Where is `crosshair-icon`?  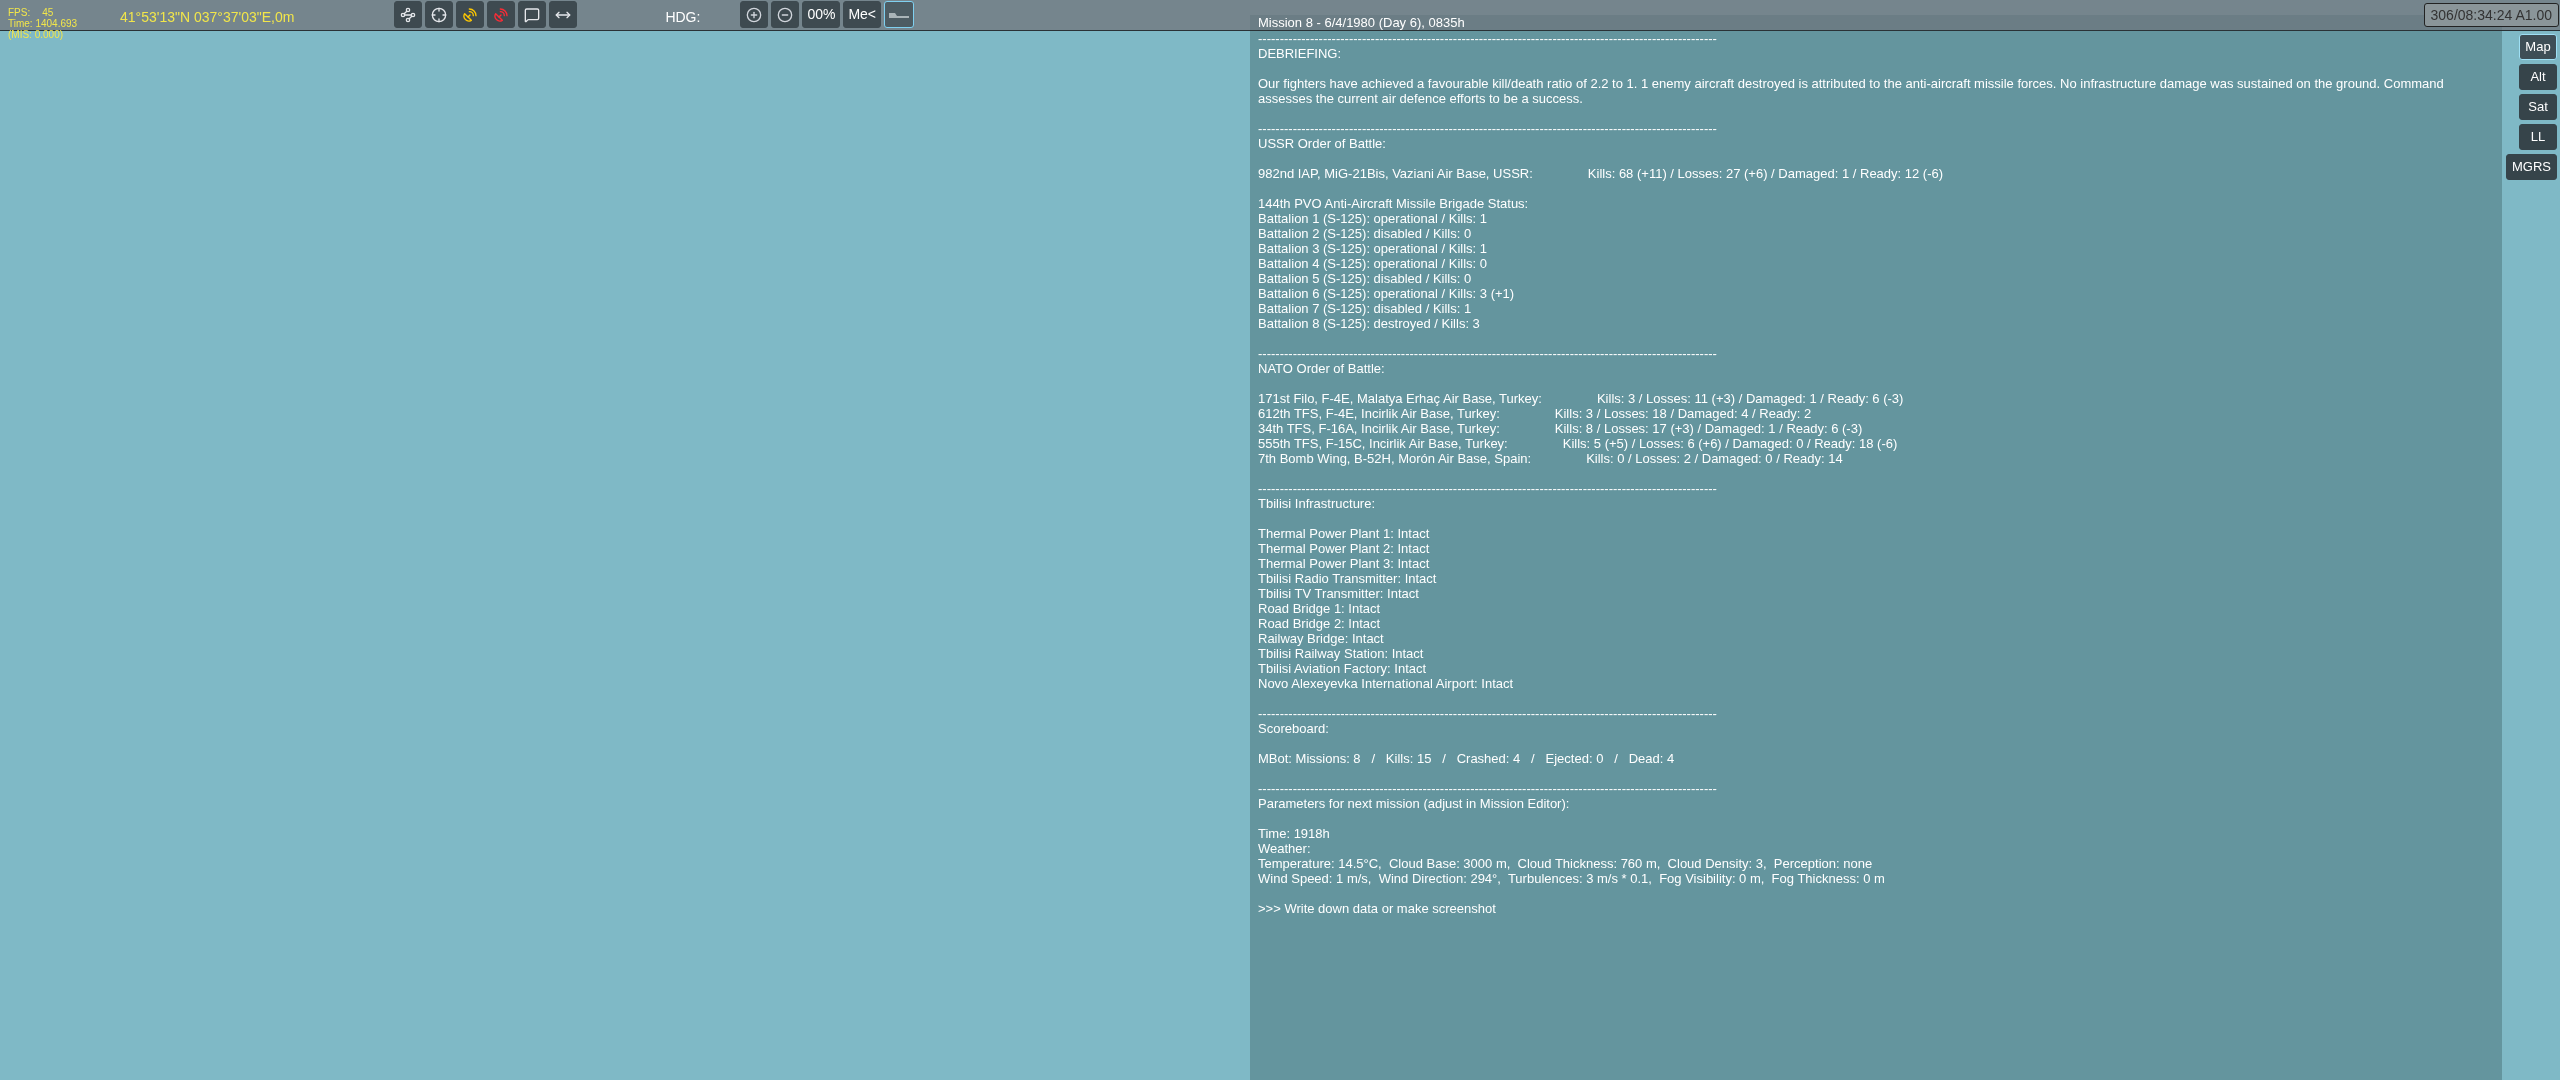 crosshair-icon is located at coordinates (439, 14).